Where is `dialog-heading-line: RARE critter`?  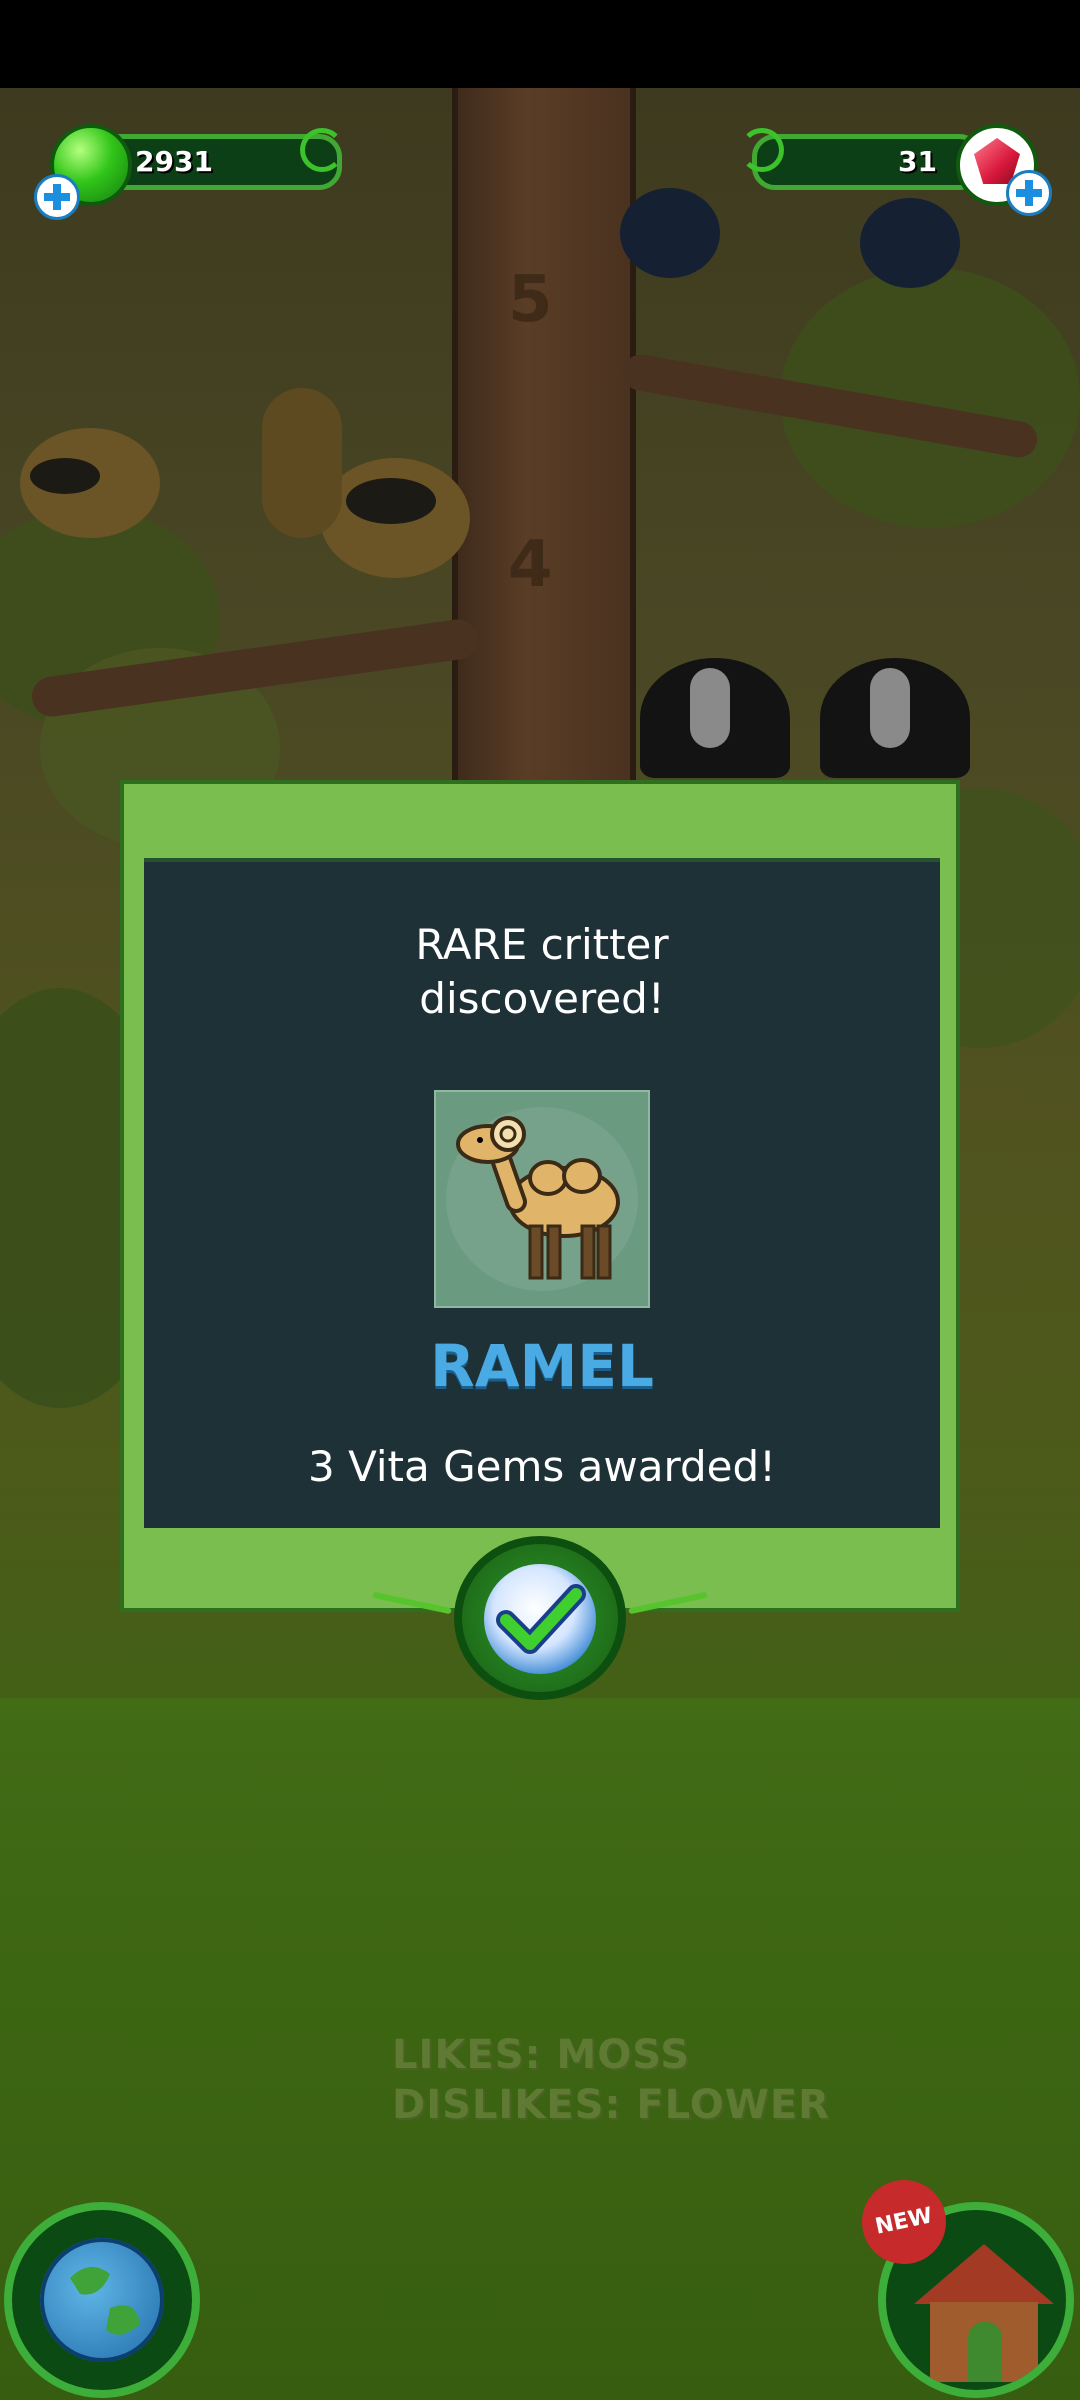
dialog-heading-line: RARE critter is located at coordinates (542, 944).